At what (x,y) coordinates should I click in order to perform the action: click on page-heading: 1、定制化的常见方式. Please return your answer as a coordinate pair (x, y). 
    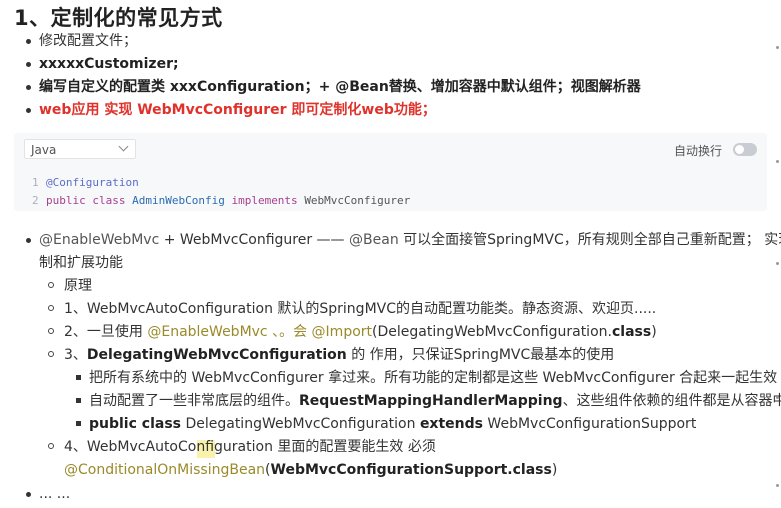
    Looking at the image, I should click on (118, 18).